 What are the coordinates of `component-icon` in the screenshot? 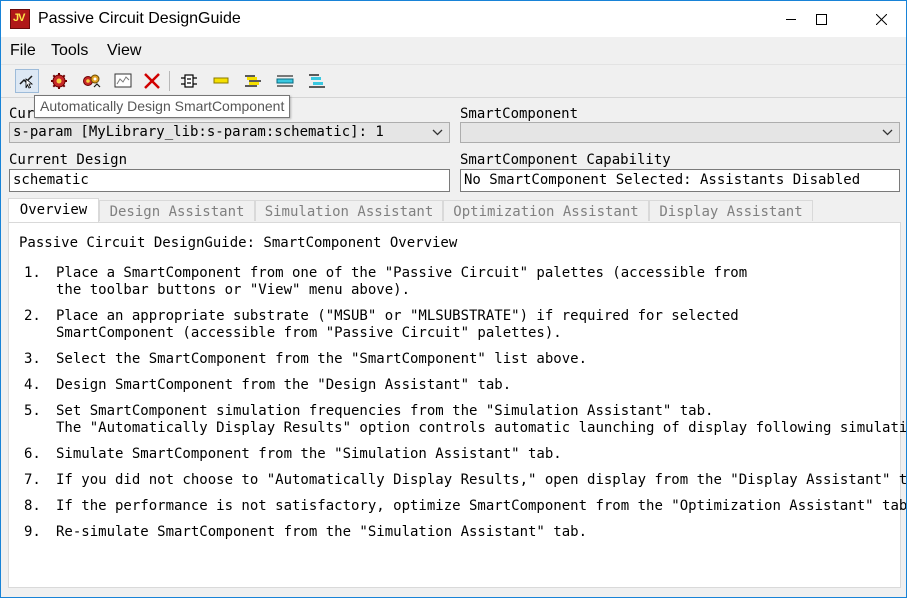 It's located at (189, 81).